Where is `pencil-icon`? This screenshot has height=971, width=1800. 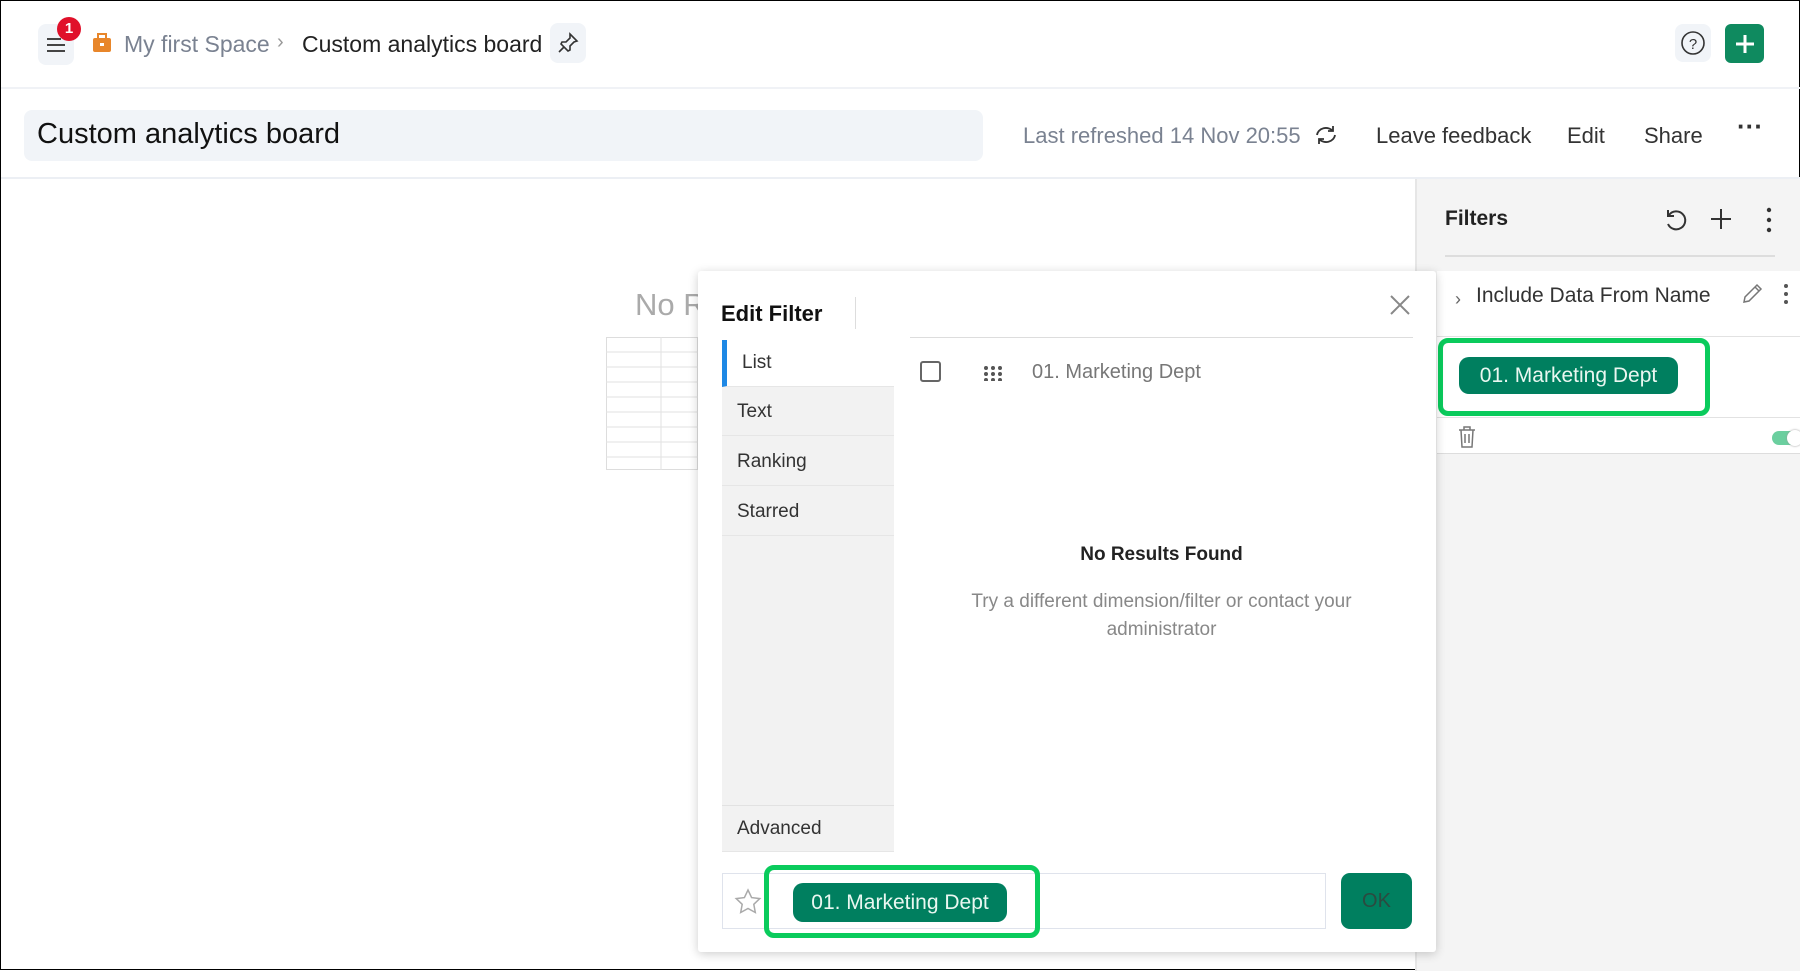
pencil-icon is located at coordinates (1752, 294).